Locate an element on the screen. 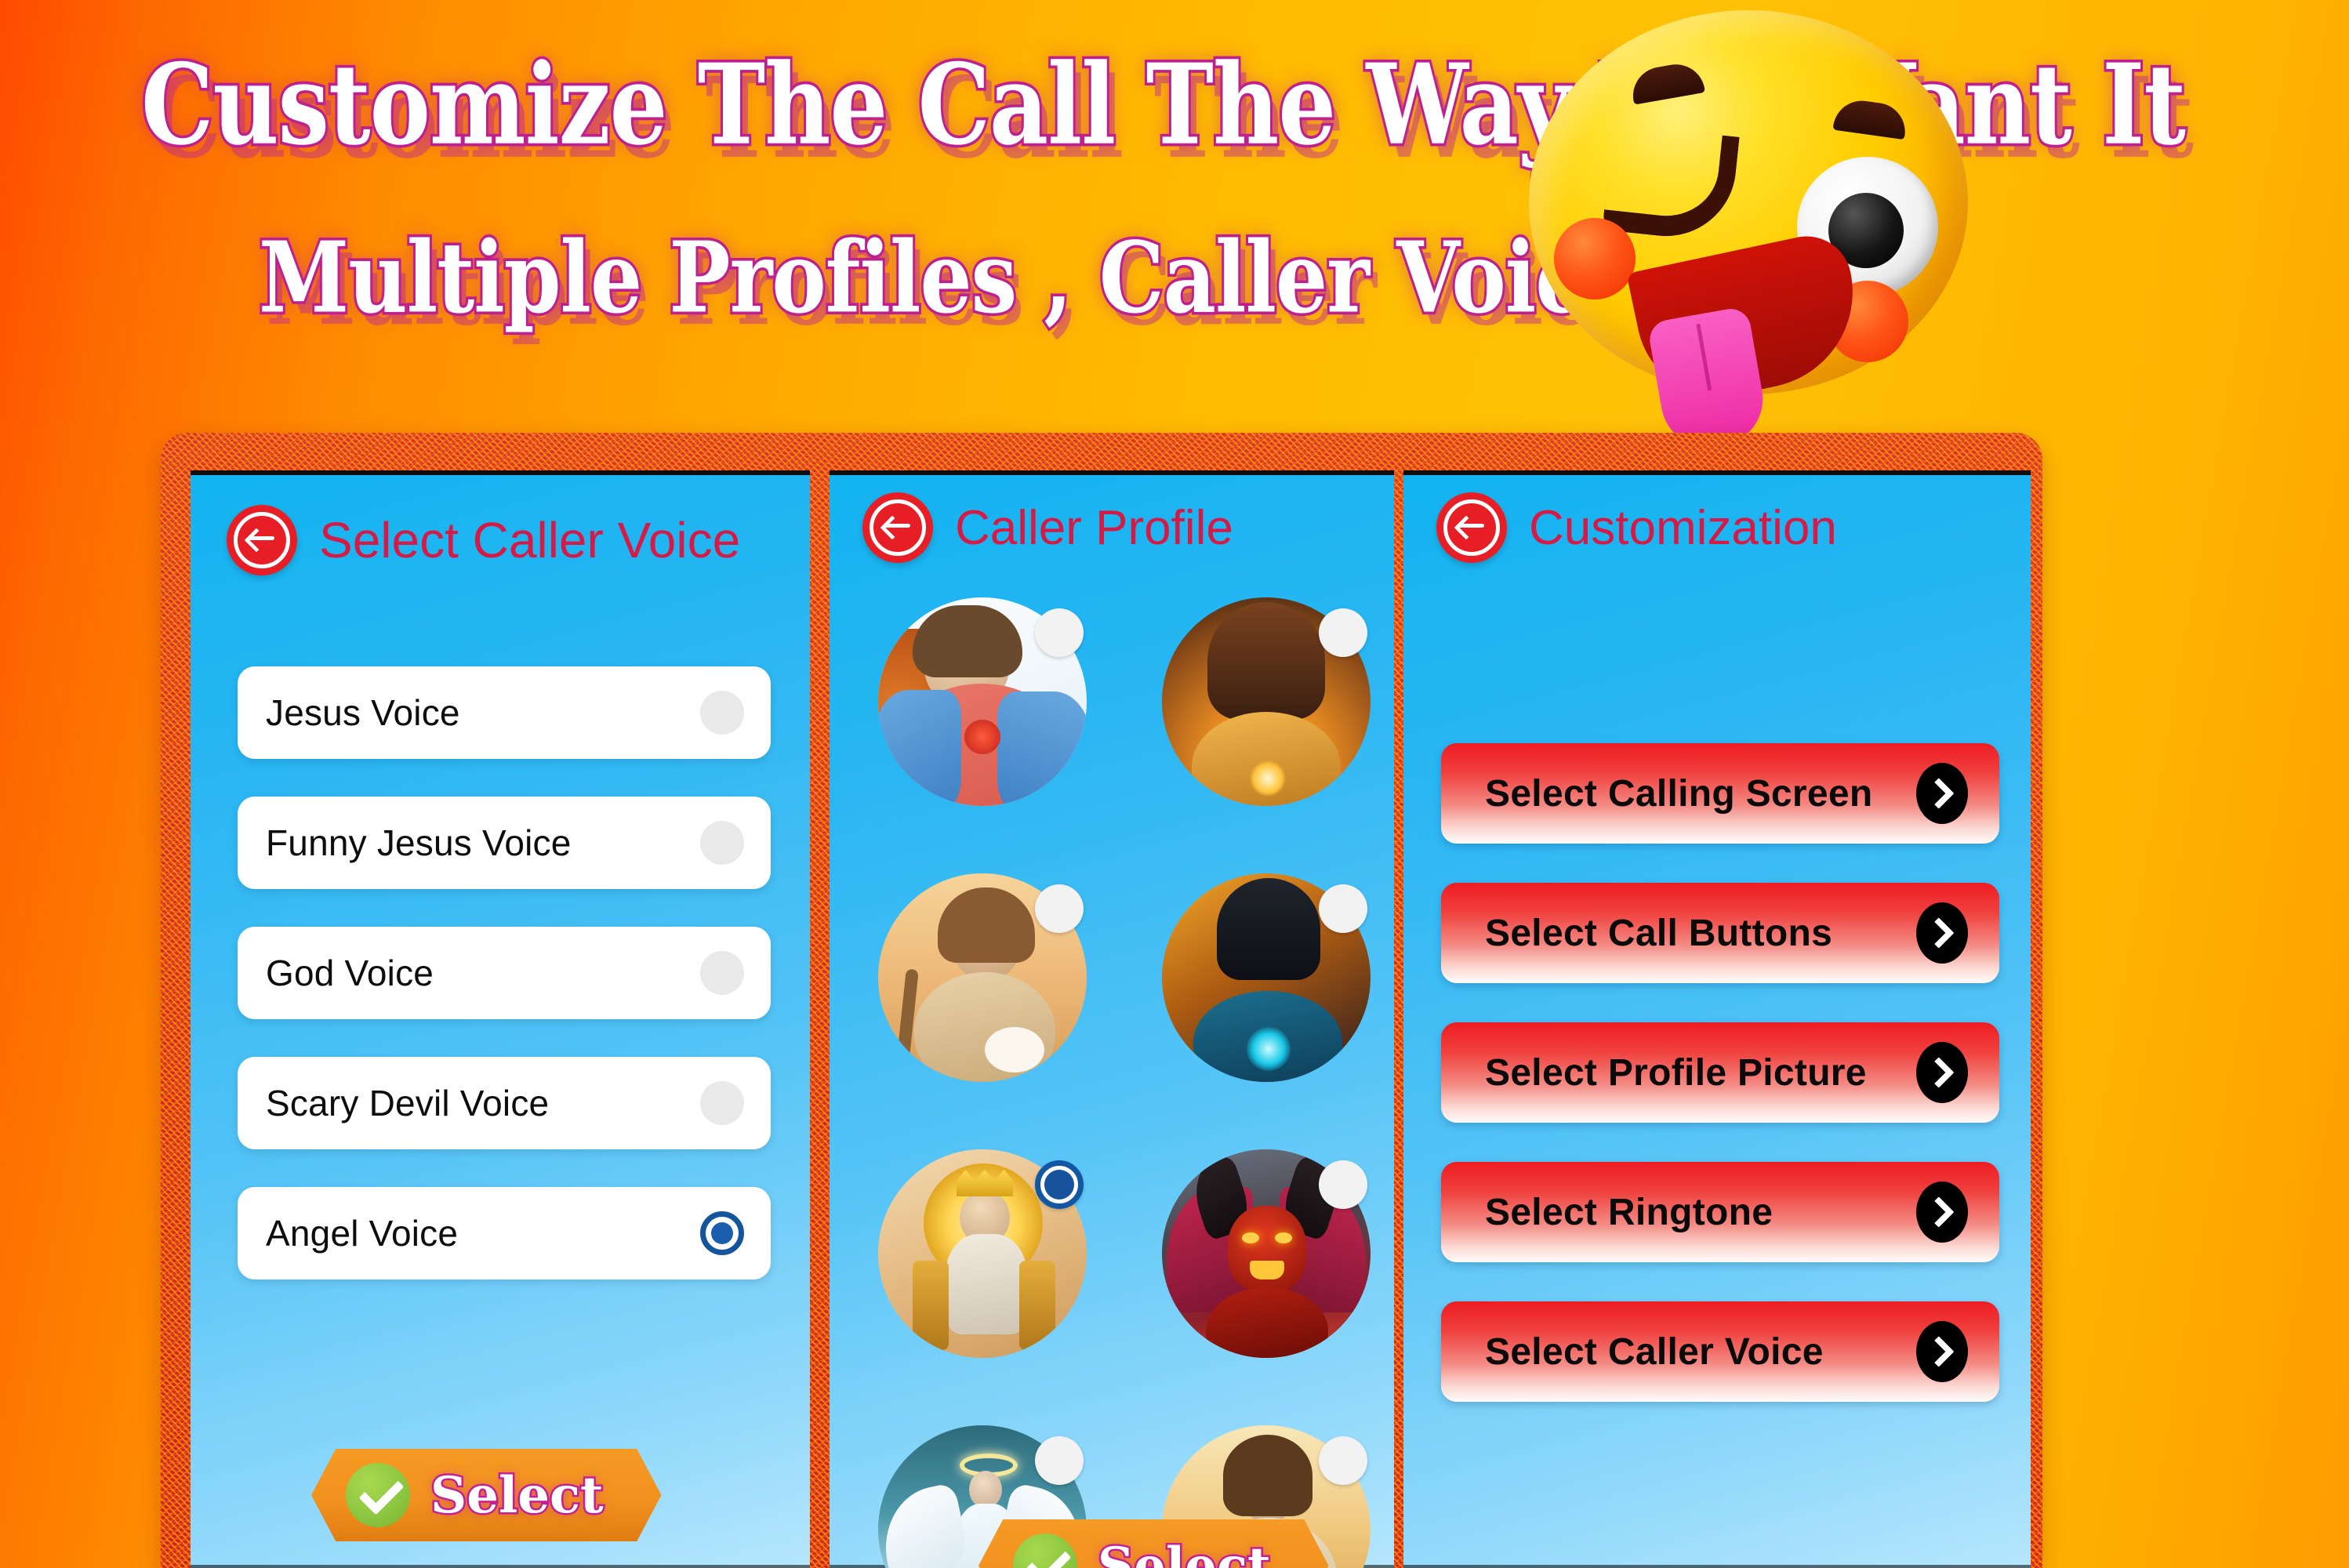 Image resolution: width=2349 pixels, height=1568 pixels. voice-label: God Voice is located at coordinates (350, 973).